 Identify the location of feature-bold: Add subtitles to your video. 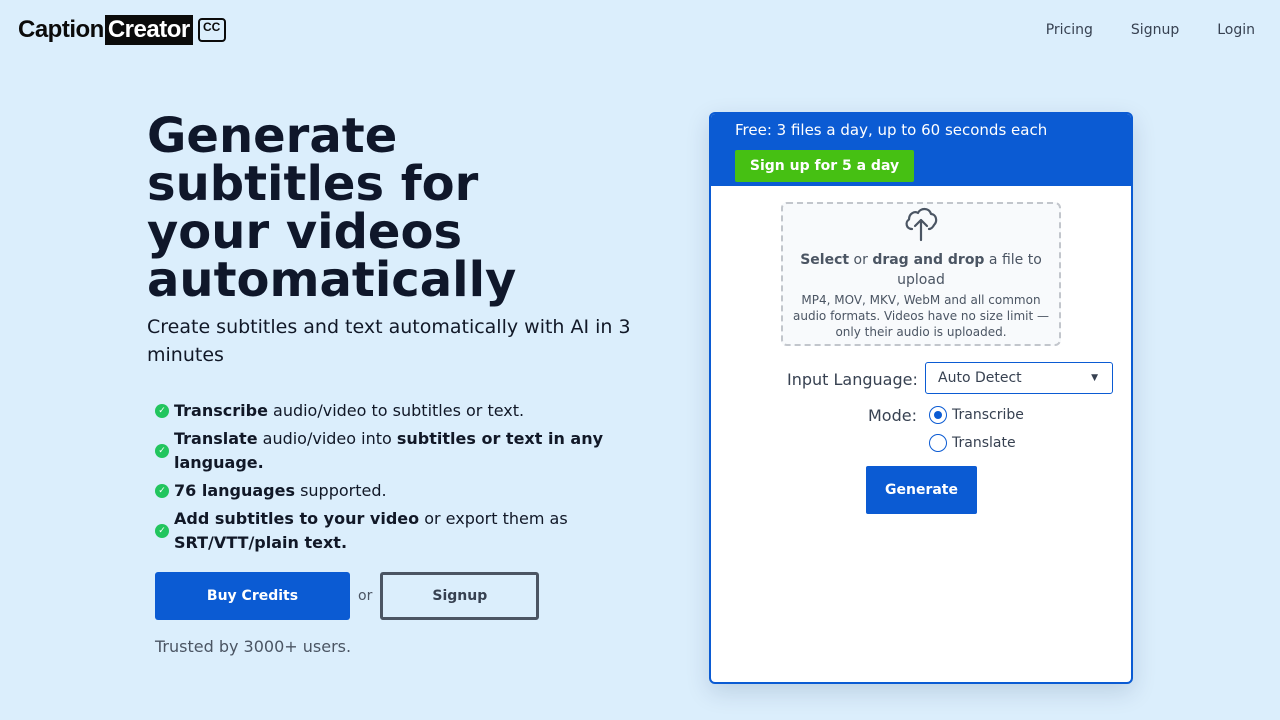
(297, 518).